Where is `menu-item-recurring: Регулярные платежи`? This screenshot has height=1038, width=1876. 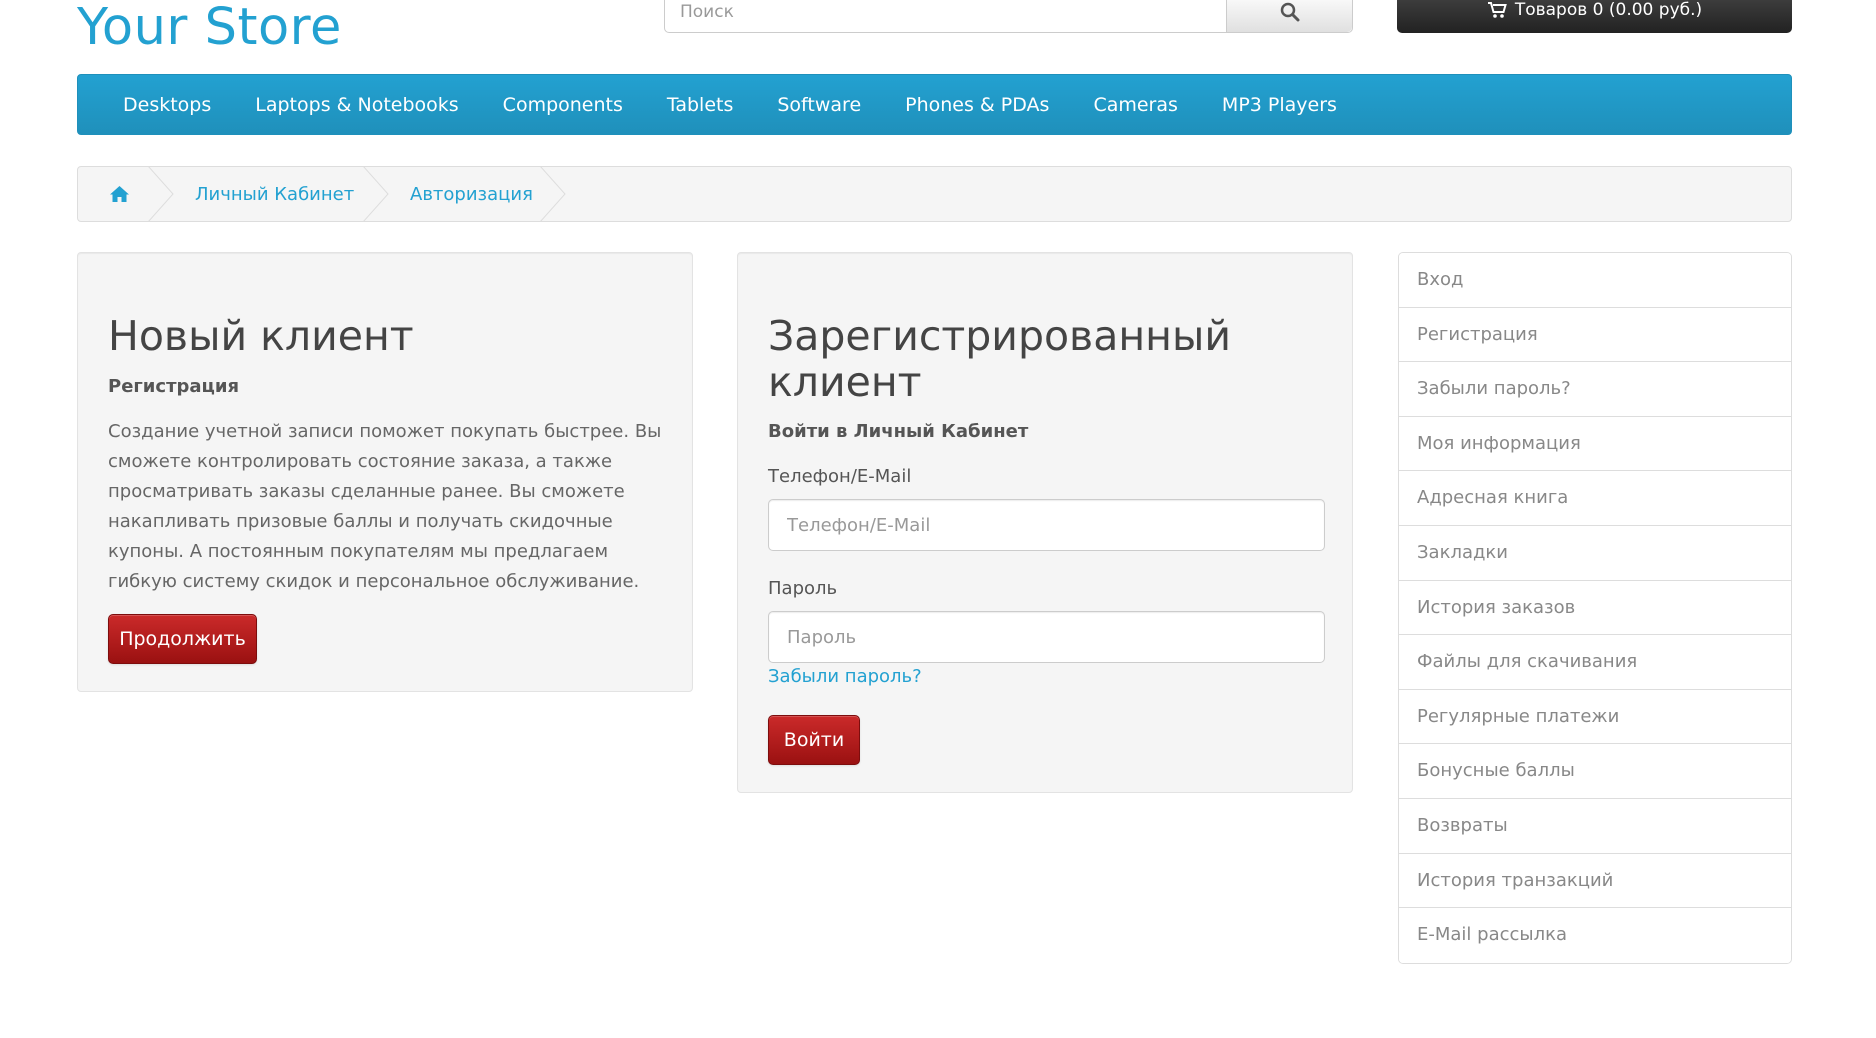
menu-item-recurring: Регулярные платежи is located at coordinates (1595, 717).